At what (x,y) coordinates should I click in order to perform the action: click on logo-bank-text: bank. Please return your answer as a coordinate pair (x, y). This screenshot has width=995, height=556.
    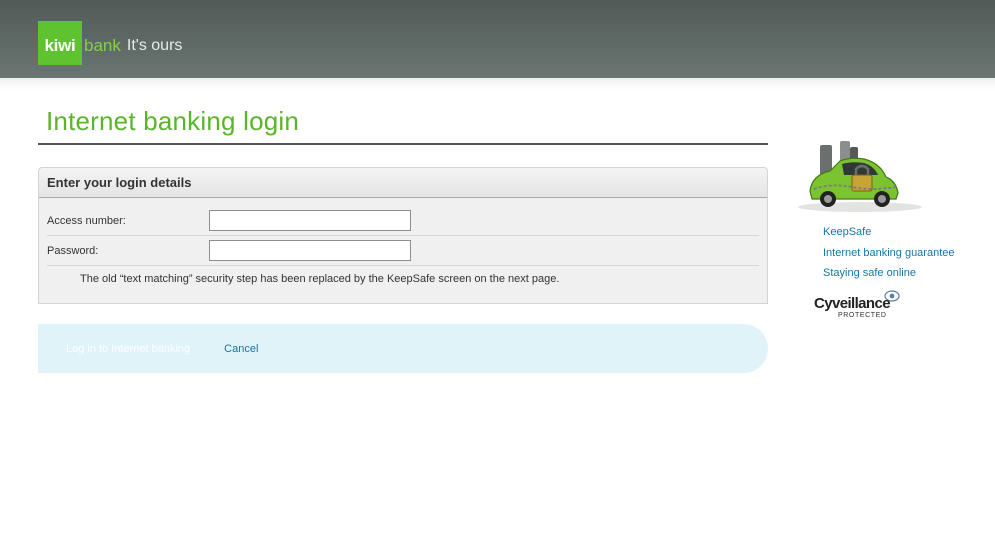
    Looking at the image, I should click on (102, 45).